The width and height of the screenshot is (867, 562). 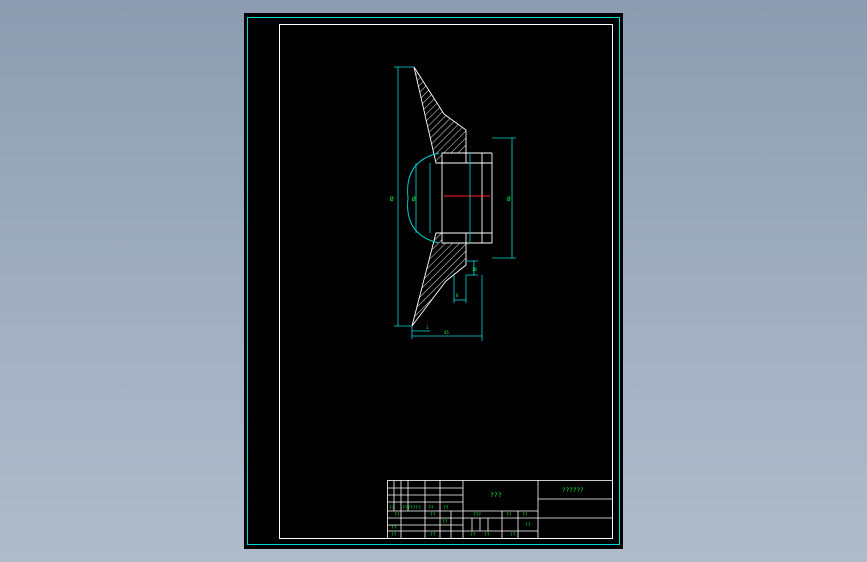 What do you see at coordinates (414, 199) in the screenshot?
I see `dim-bore-left: Ø` at bounding box center [414, 199].